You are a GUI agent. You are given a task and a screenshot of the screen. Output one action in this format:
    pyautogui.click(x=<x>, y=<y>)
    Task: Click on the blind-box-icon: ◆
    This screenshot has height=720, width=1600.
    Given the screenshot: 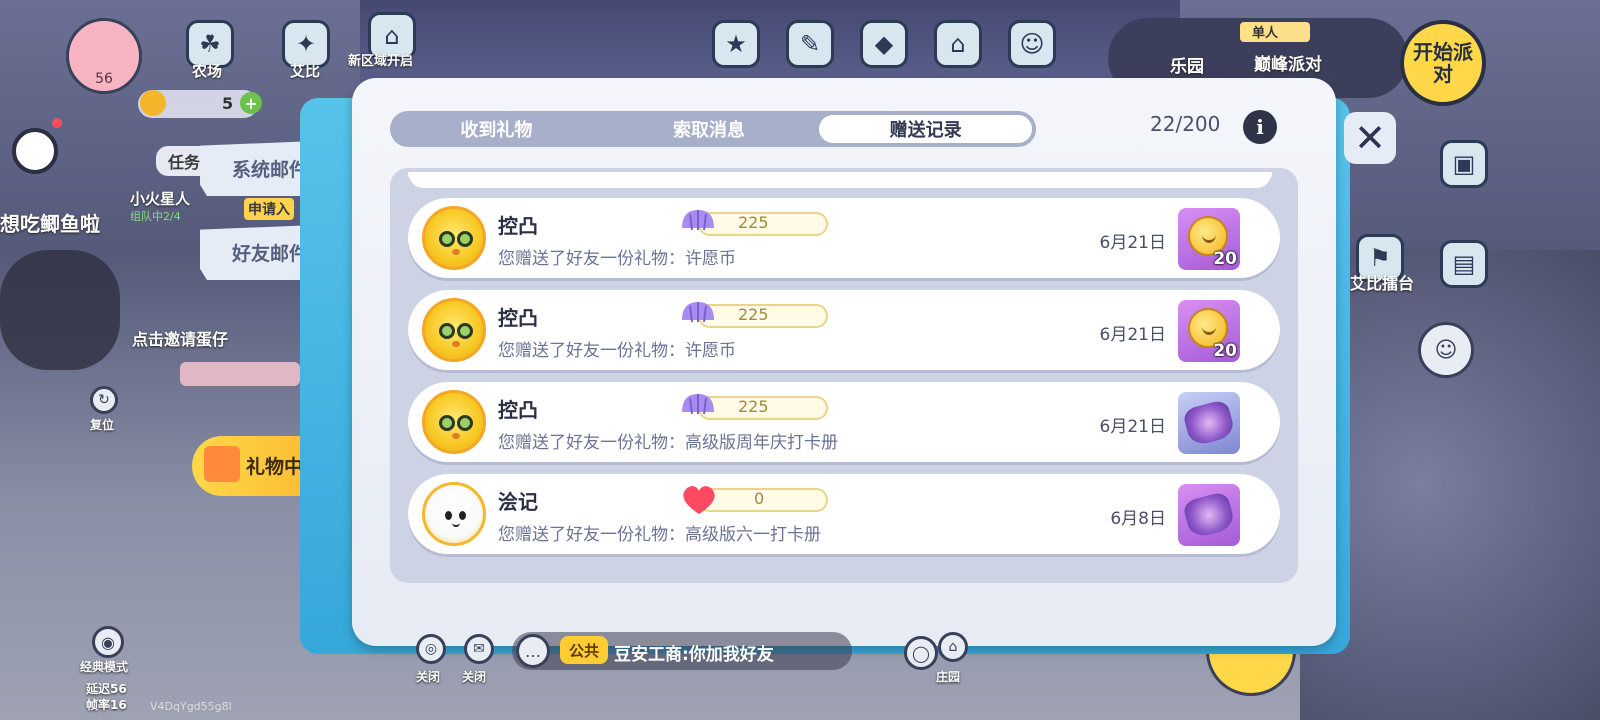 What is the action you would take?
    pyautogui.click(x=884, y=44)
    